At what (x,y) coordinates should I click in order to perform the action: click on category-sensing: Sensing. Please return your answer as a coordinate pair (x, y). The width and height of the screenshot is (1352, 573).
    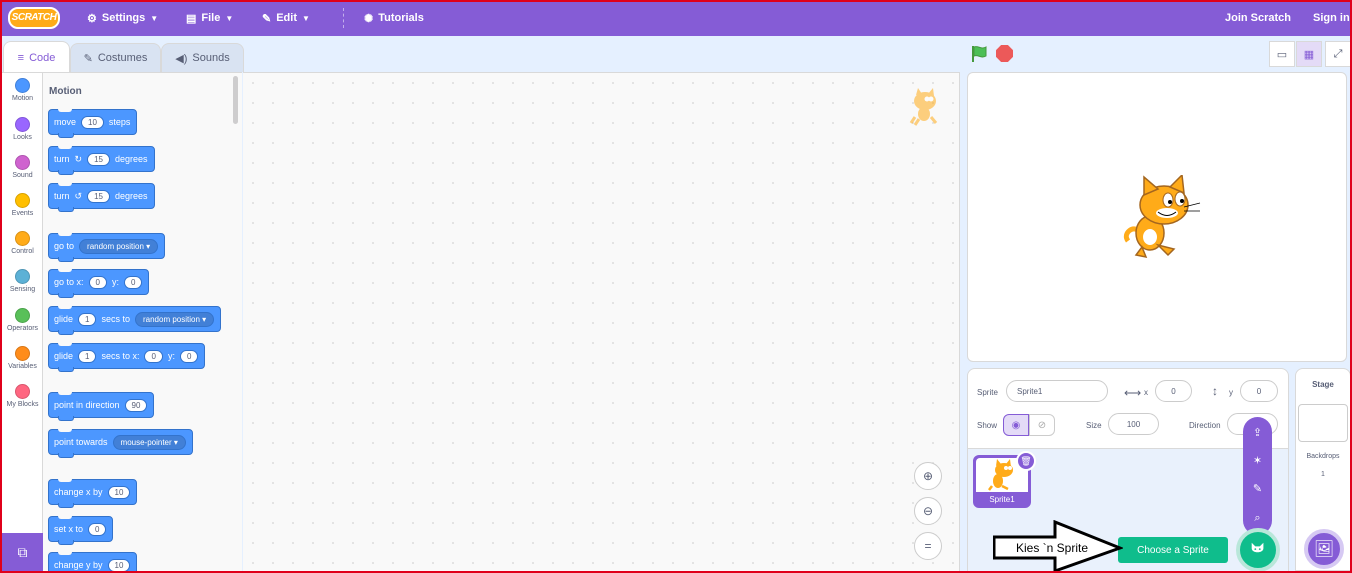
    Looking at the image, I should click on (22, 281).